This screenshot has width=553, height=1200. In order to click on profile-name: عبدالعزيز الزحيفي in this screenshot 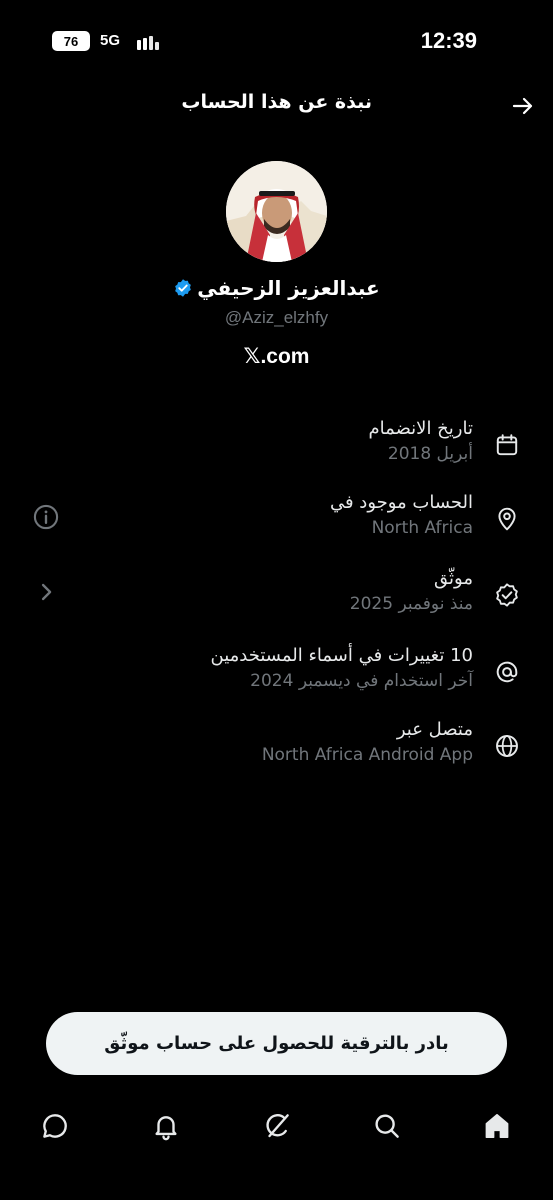, I will do `click(288, 288)`.